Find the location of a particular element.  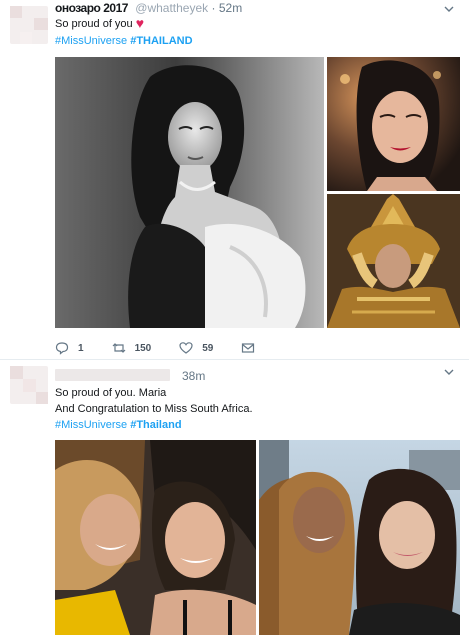

tweet-photo-bottom-right is located at coordinates (393, 261).